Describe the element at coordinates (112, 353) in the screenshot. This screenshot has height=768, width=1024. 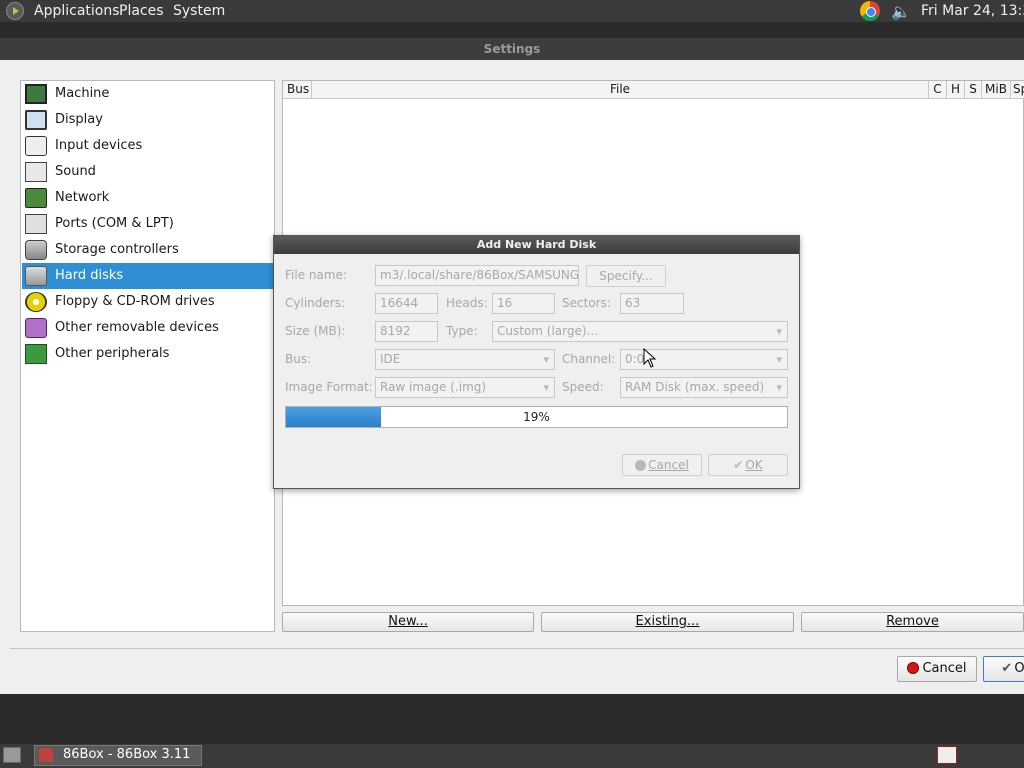
I see `category-label: Other peripherals` at that location.